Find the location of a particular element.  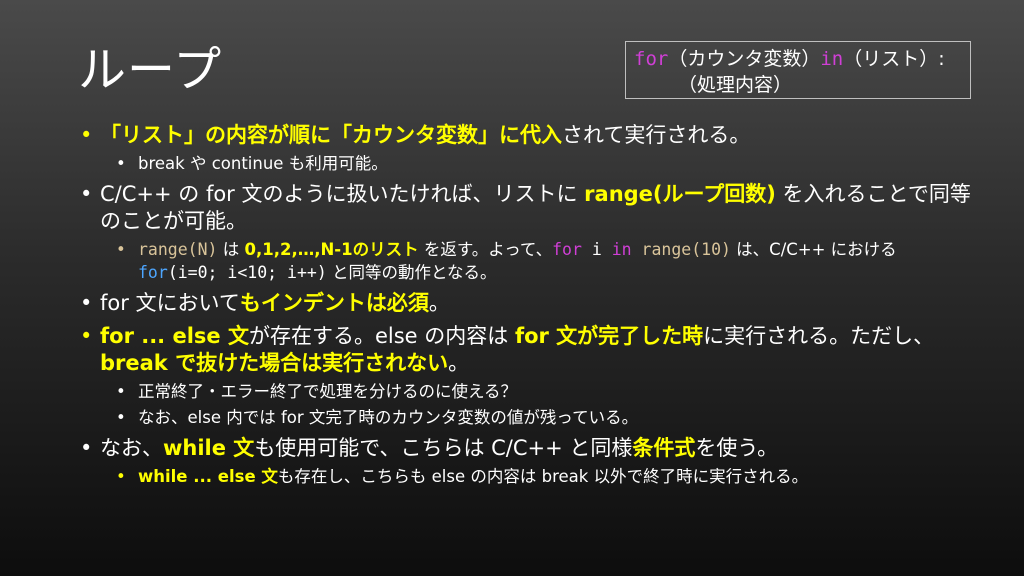

bullet-5-text-a: なお、 is located at coordinates (131, 448).